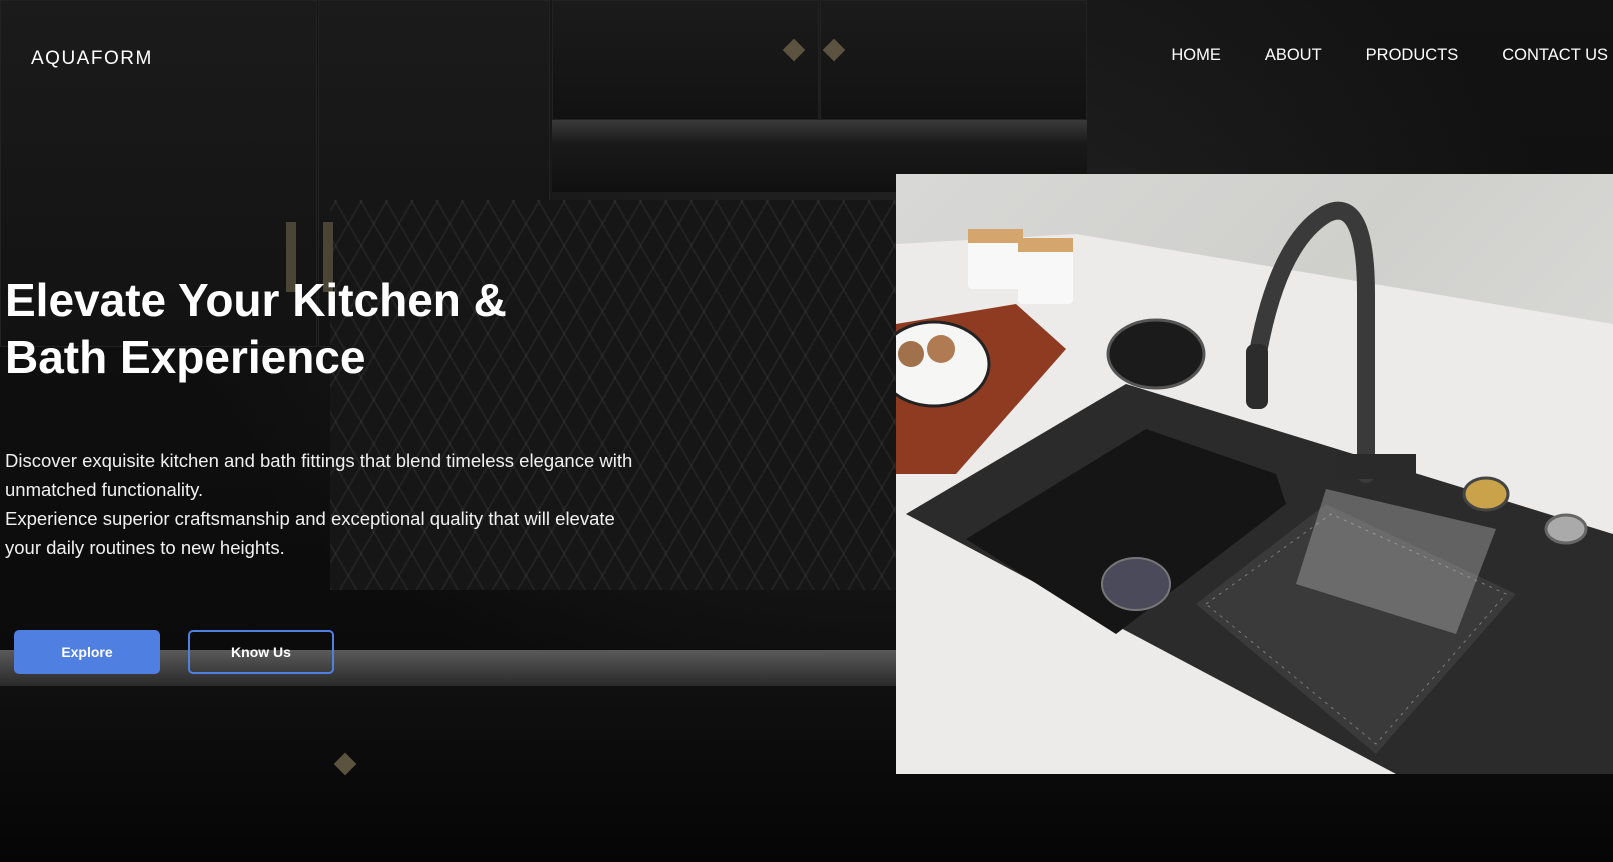 This screenshot has height=862, width=1613. What do you see at coordinates (806, 60) in the screenshot?
I see `site-header: AQUAFORM HOME ABOUT PRODUCTS CONTACT US` at bounding box center [806, 60].